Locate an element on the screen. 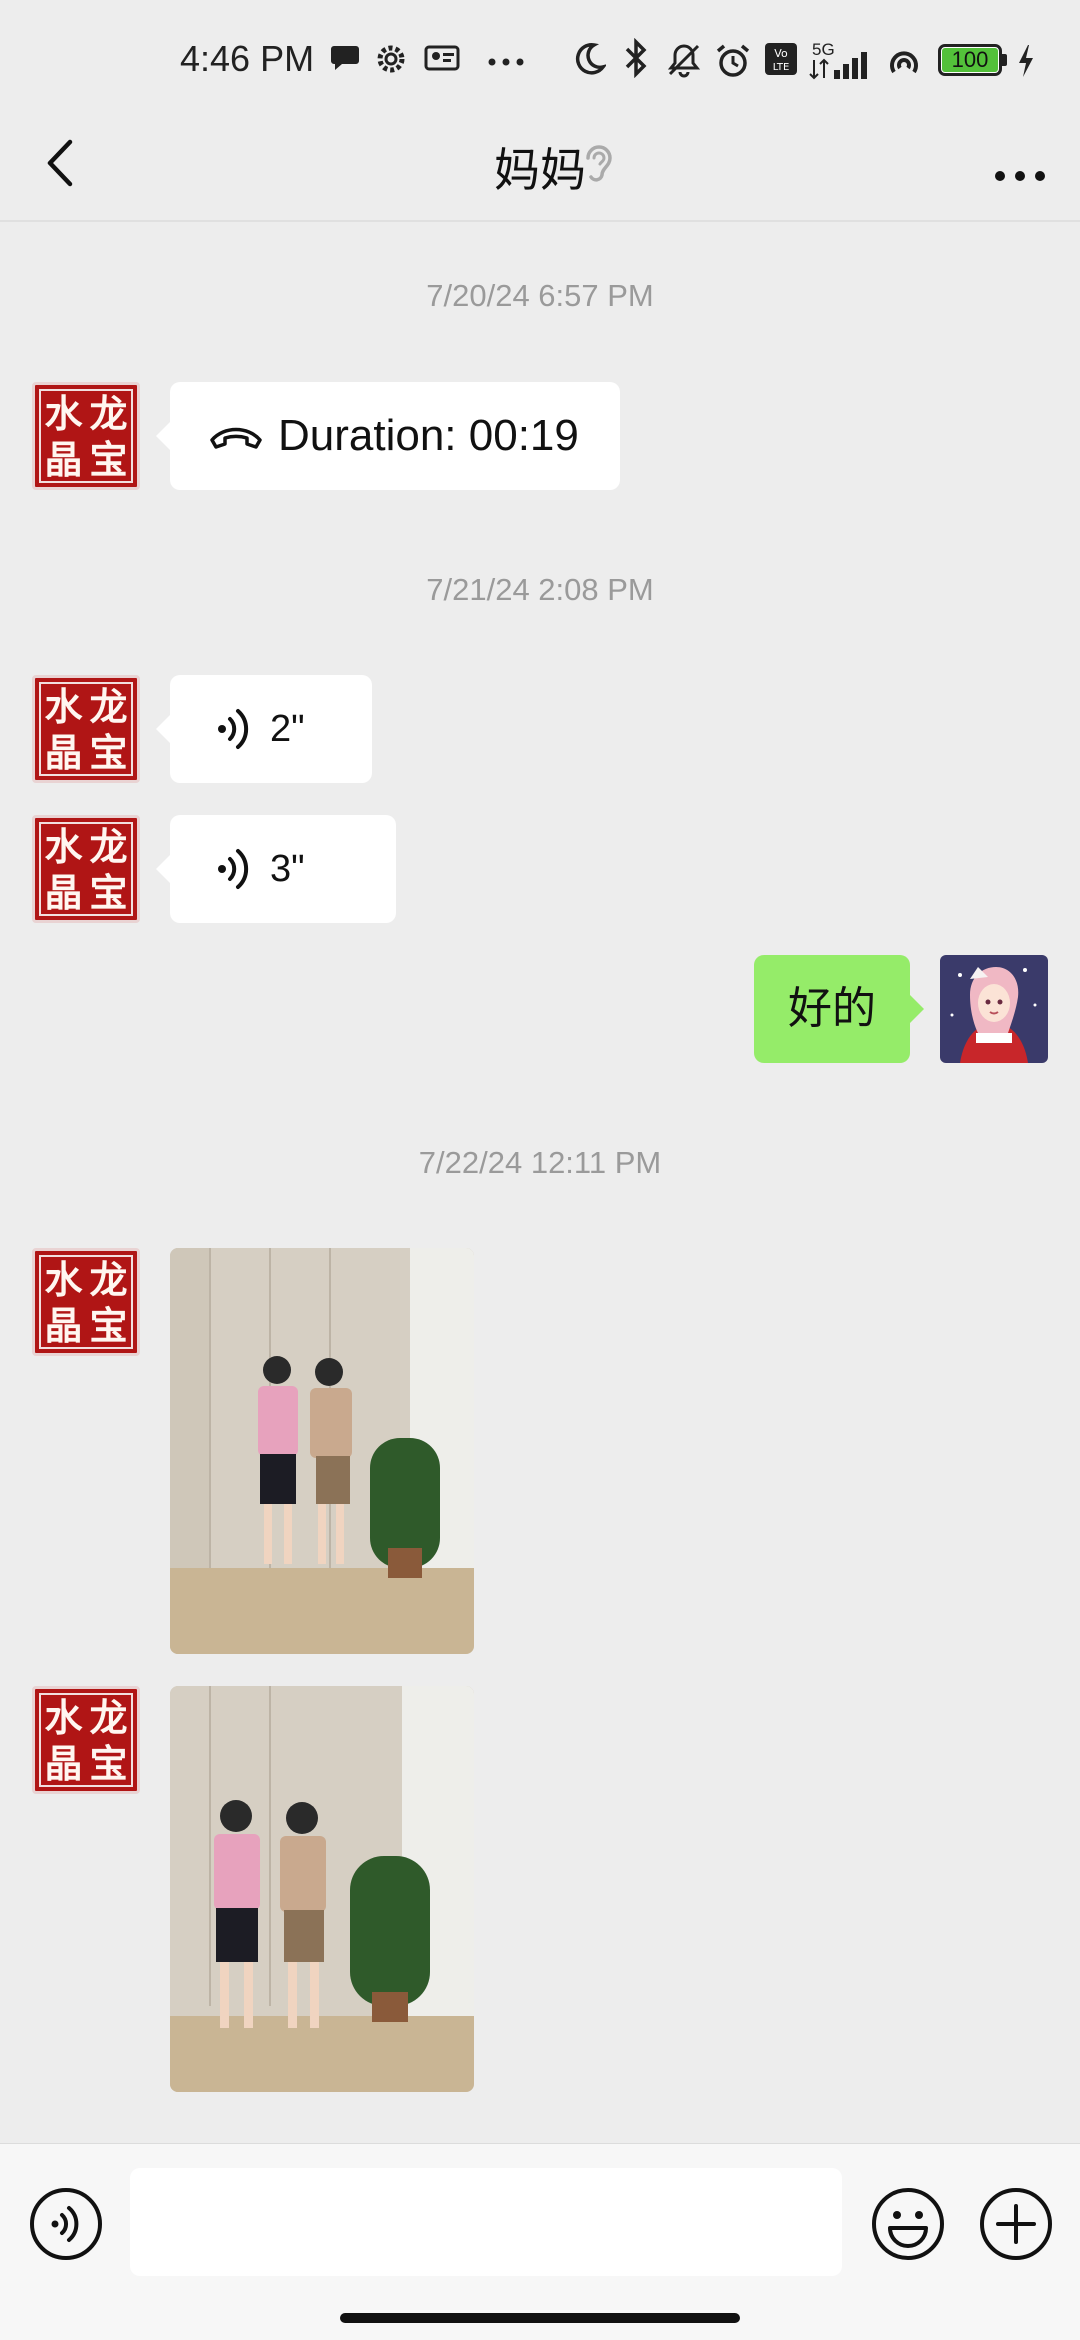 The image size is (1080, 2340). charging-icon is located at coordinates (1026, 61).